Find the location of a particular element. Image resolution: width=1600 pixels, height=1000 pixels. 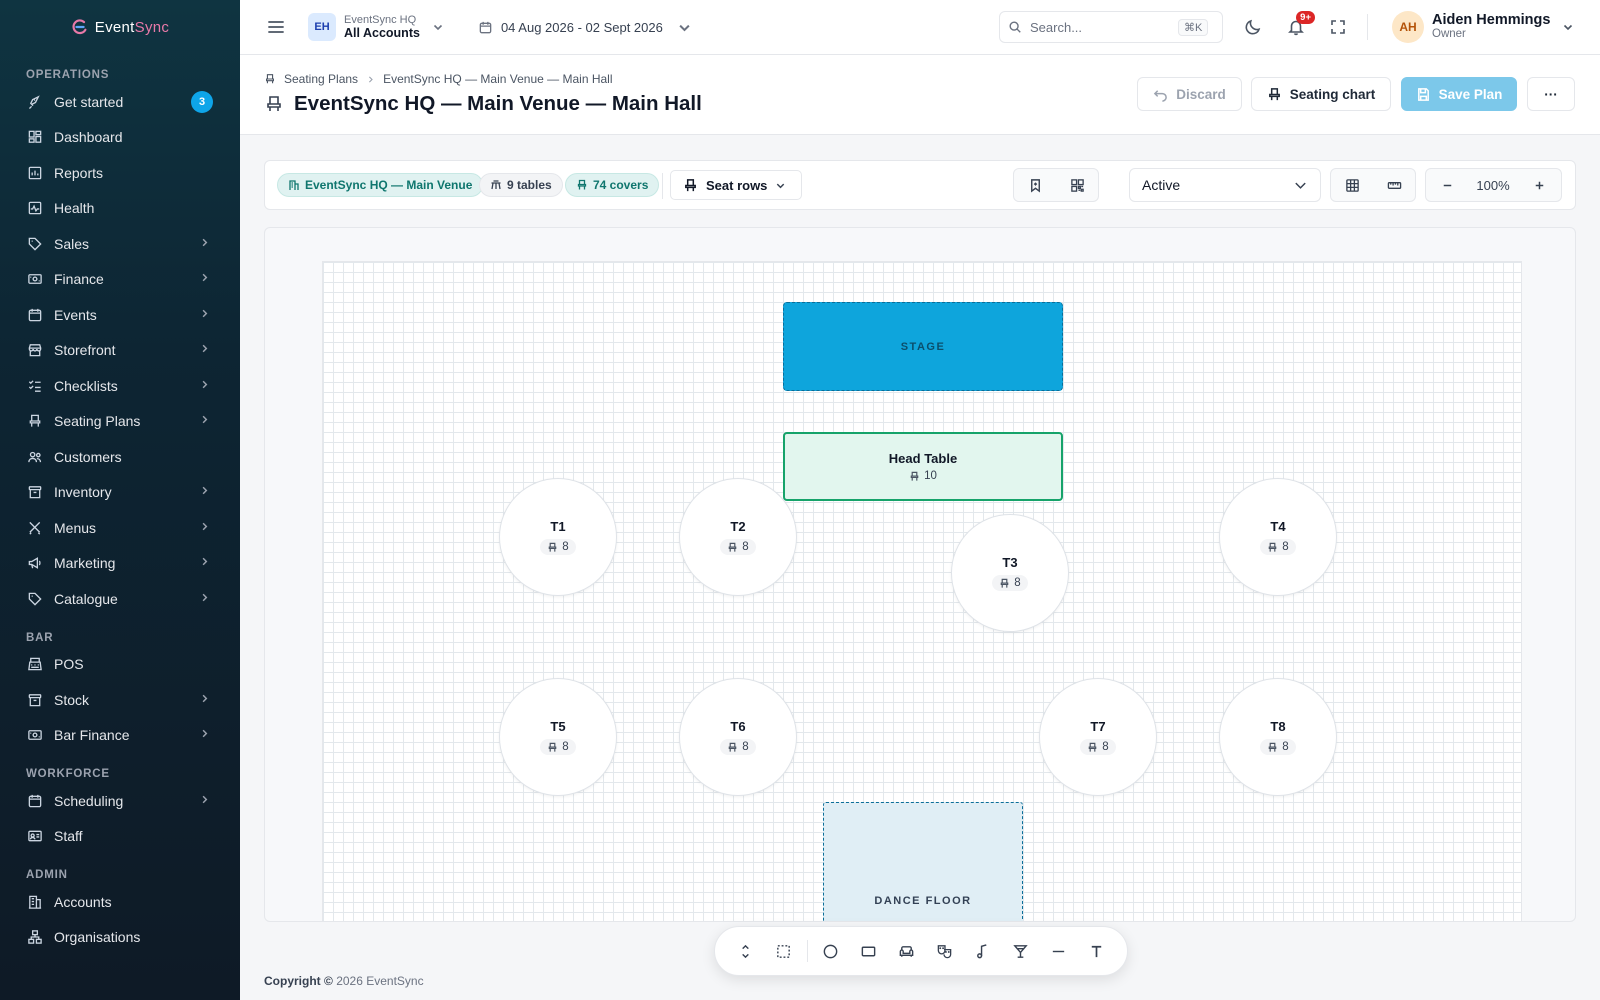

move-tool-button is located at coordinates (746, 951).